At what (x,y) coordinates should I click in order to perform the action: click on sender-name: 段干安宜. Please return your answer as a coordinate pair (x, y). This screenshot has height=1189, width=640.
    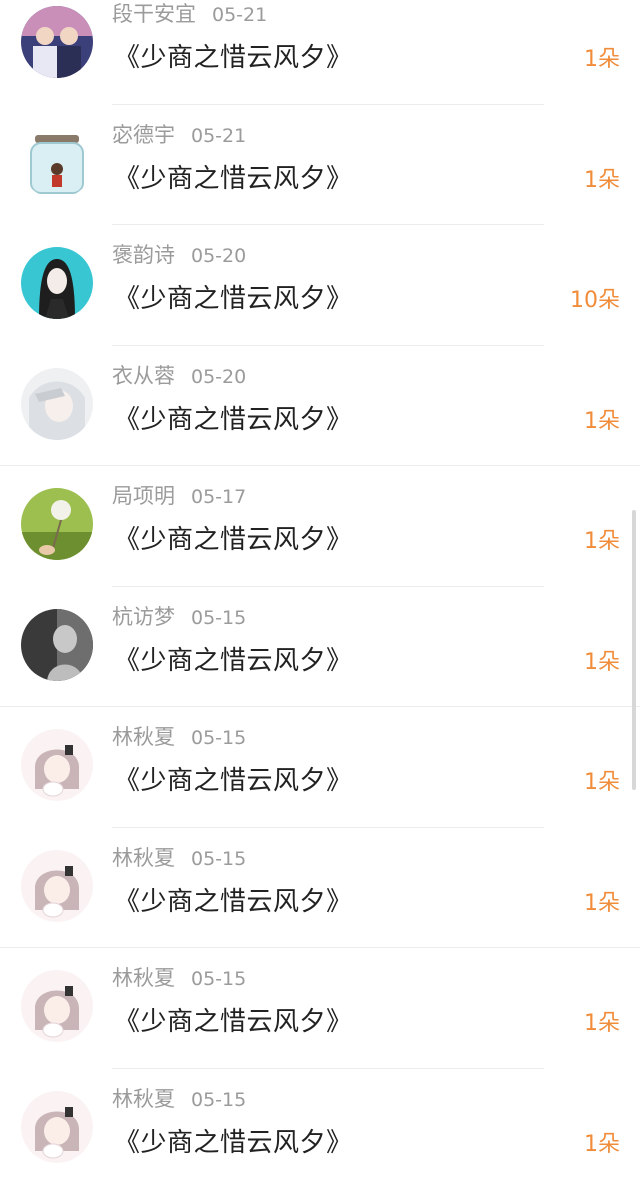
    Looking at the image, I should click on (154, 14).